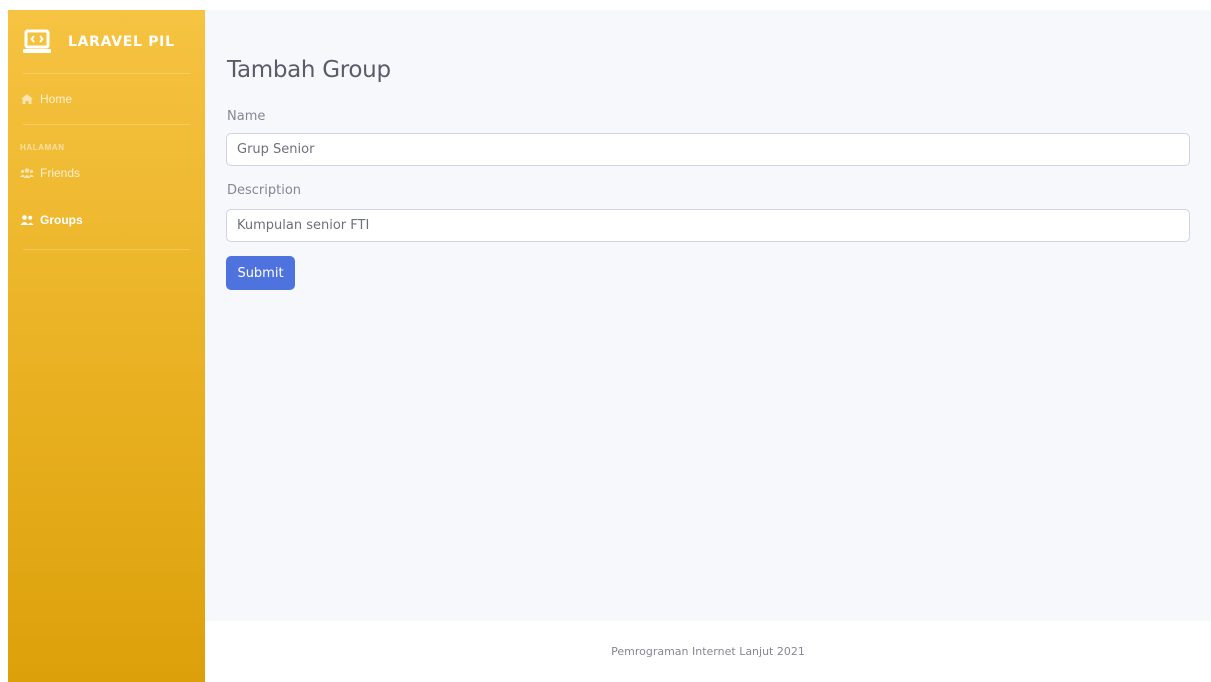  I want to click on submit-button: Submit, so click(260, 273).